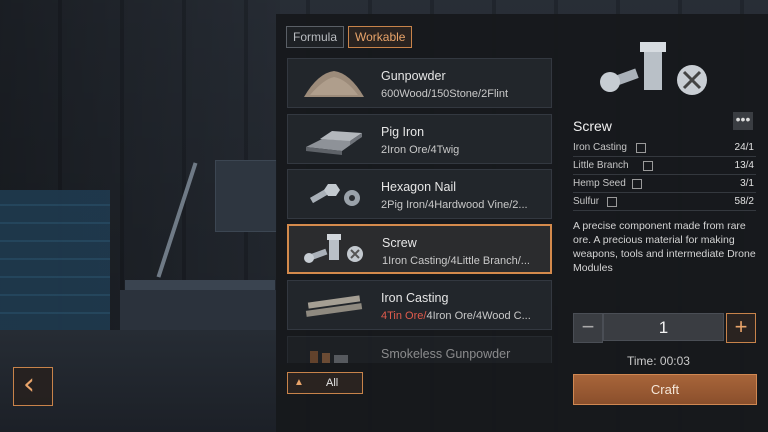 Image resolution: width=768 pixels, height=432 pixels. I want to click on iron-bar-icon, so click(334, 306).